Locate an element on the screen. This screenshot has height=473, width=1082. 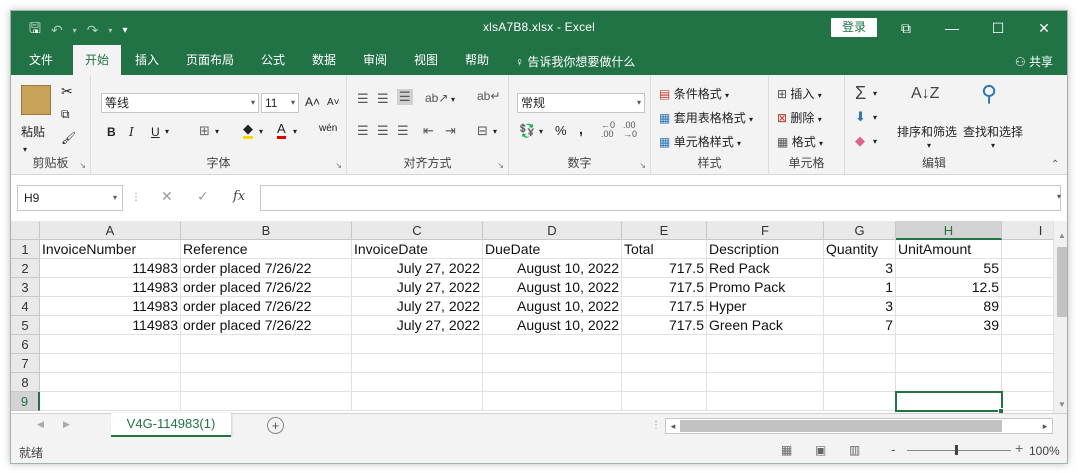
column-header: F is located at coordinates (765, 230).